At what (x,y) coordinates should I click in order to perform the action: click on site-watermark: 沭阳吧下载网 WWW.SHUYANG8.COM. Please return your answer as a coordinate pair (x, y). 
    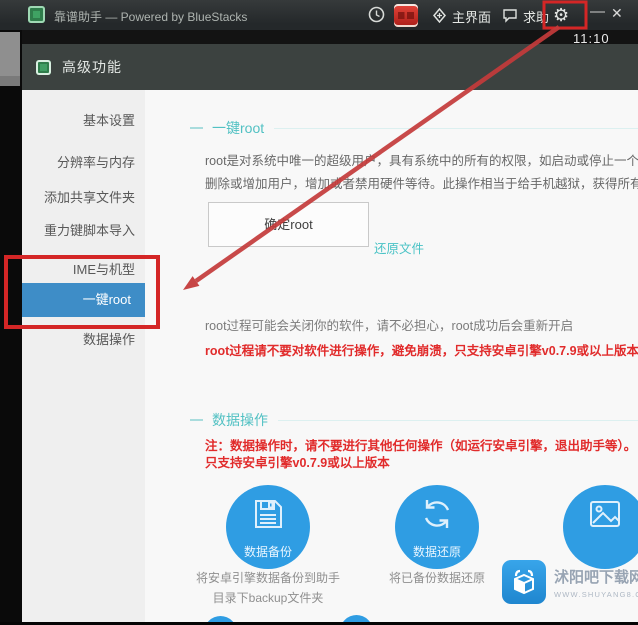
    Looking at the image, I should click on (570, 582).